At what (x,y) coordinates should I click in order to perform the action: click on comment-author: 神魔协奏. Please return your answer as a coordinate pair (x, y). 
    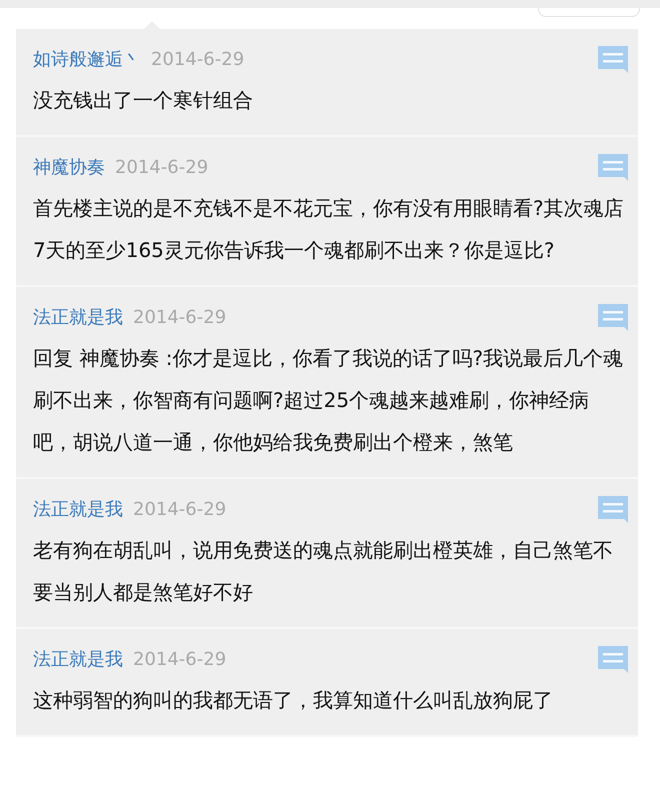
    Looking at the image, I should click on (69, 167).